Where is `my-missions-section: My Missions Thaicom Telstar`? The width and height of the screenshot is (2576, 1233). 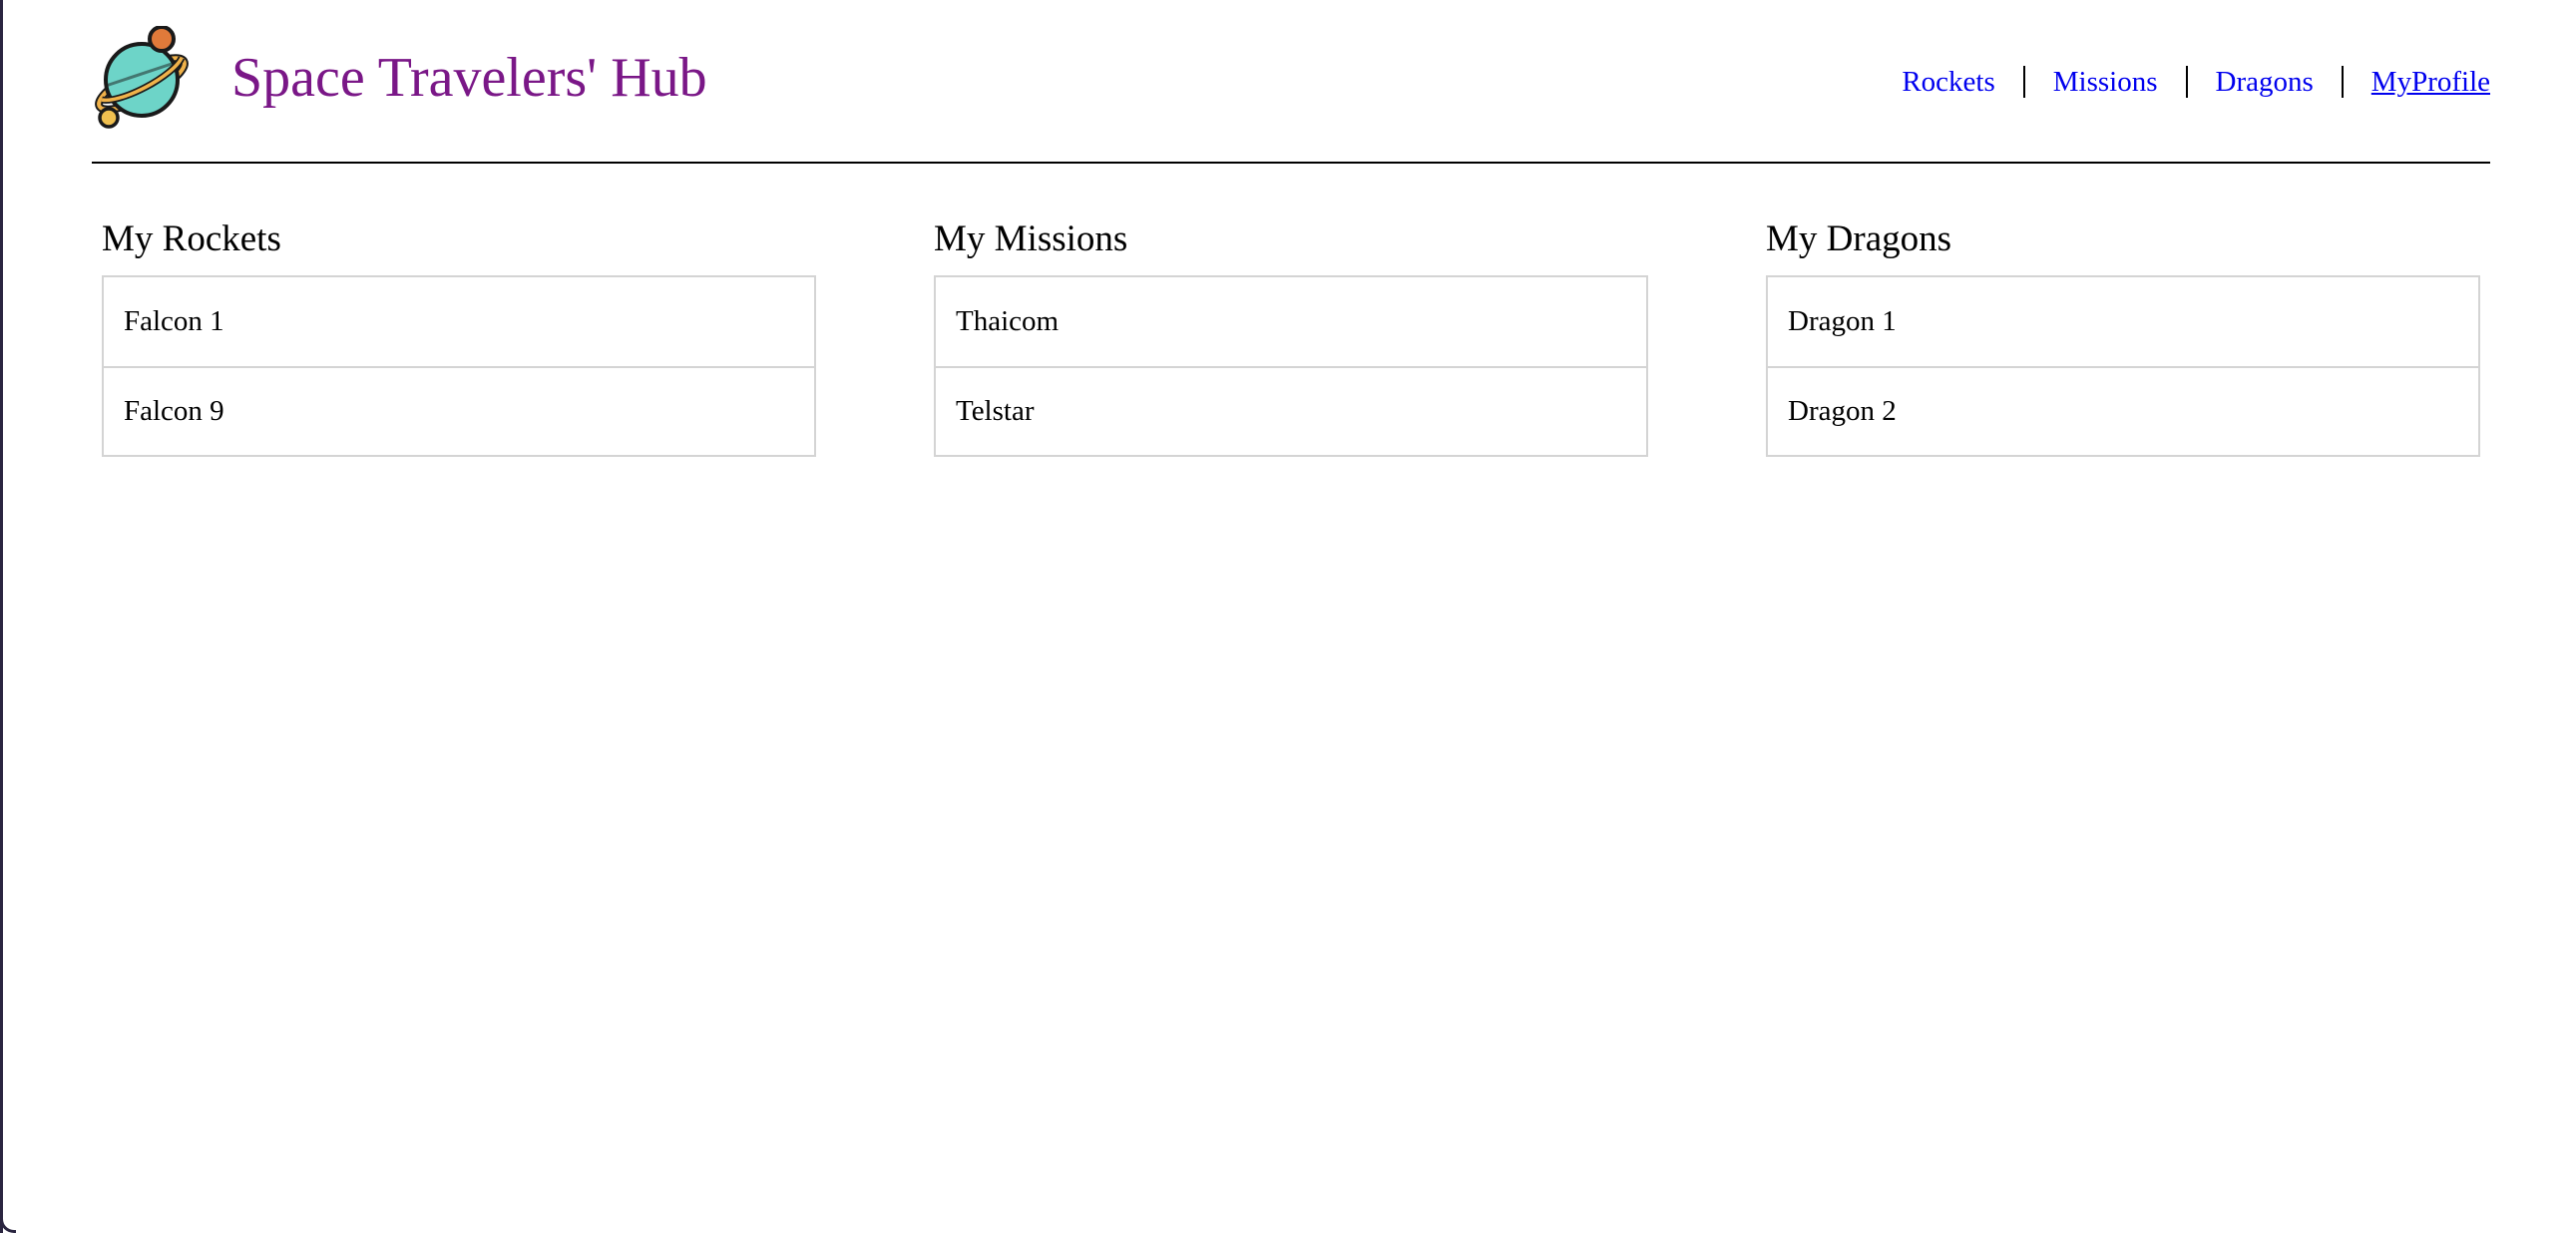
my-missions-section: My Missions Thaicom Telstar is located at coordinates (1291, 337).